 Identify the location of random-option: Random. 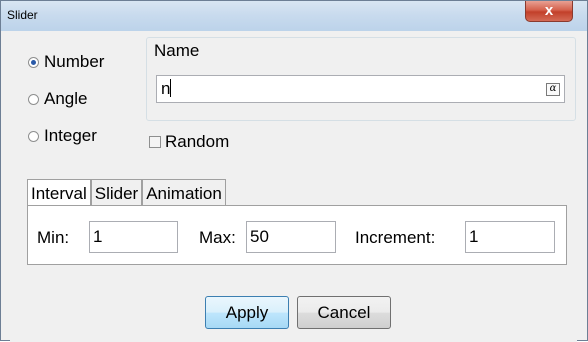
(189, 142).